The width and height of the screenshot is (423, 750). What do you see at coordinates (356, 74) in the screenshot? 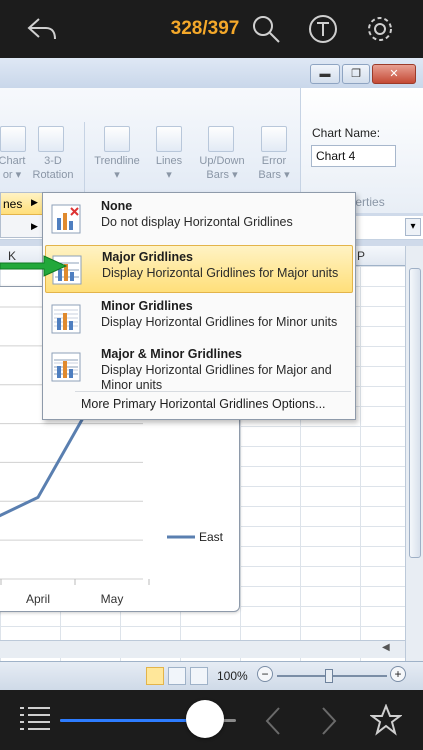
I see `maximize-button: ❐` at bounding box center [356, 74].